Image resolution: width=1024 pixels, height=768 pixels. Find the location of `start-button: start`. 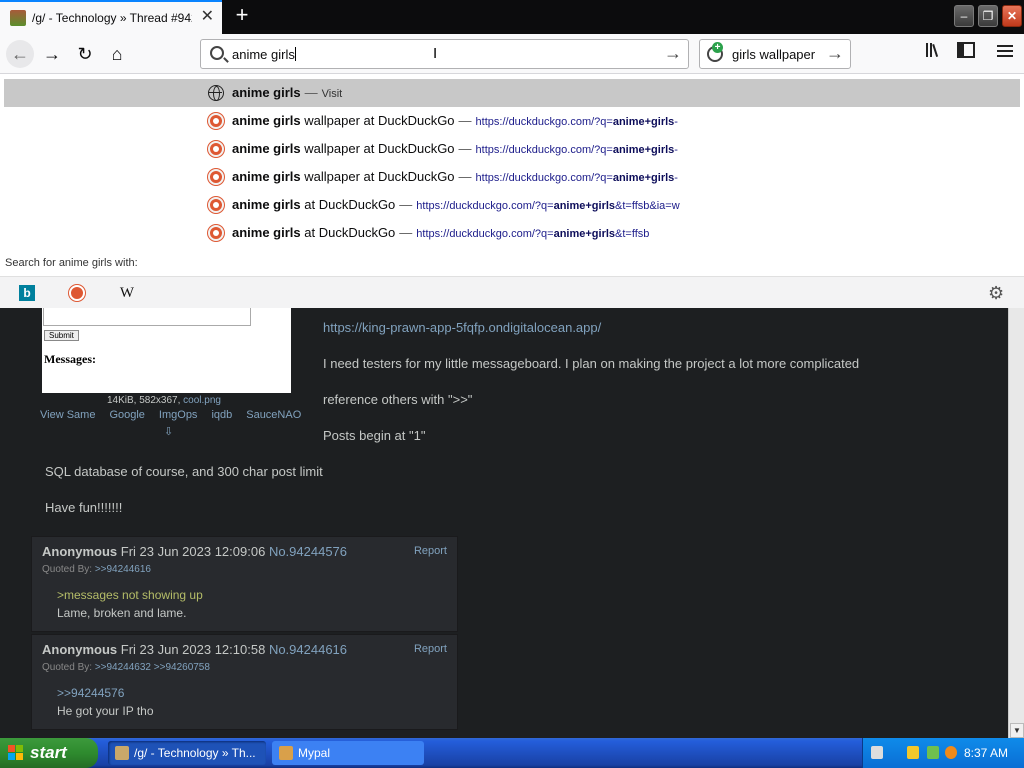

start-button: start is located at coordinates (49, 753).